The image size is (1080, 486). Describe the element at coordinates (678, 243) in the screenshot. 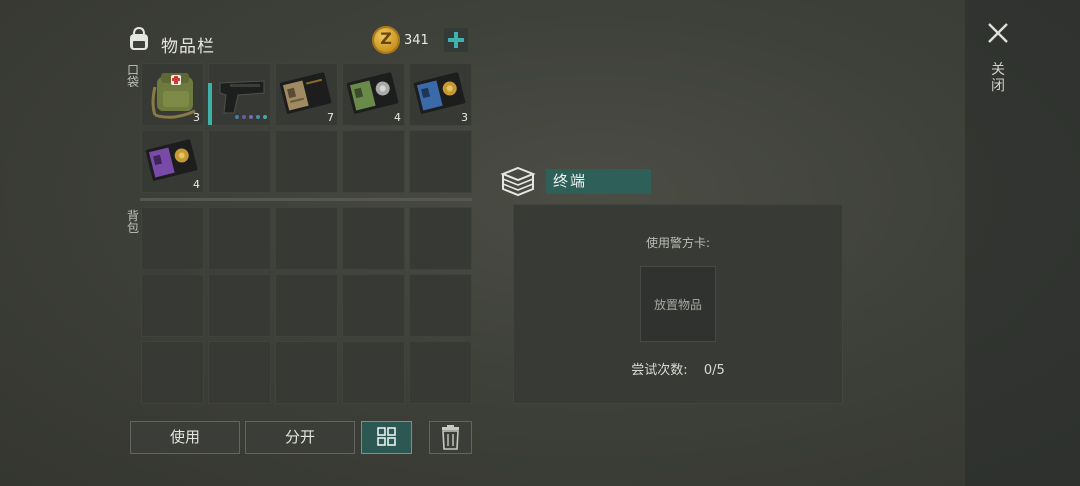

I see `use-police-card-label: 使用警方卡:` at that location.